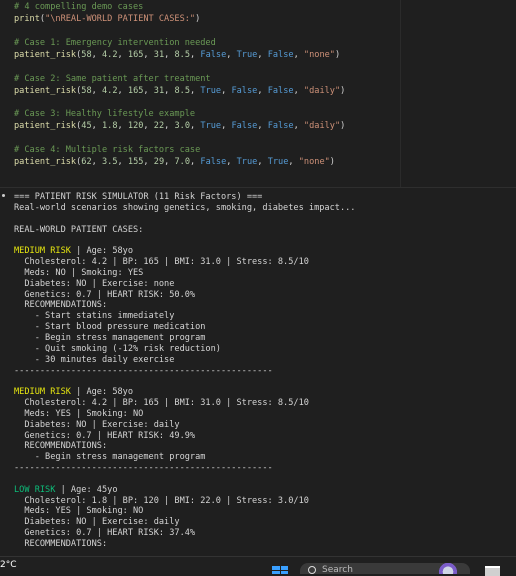 This screenshot has width=516, height=576. I want to click on output-line: Genetics: 0.7 | HEART RISK: 37.4%, so click(265, 533).